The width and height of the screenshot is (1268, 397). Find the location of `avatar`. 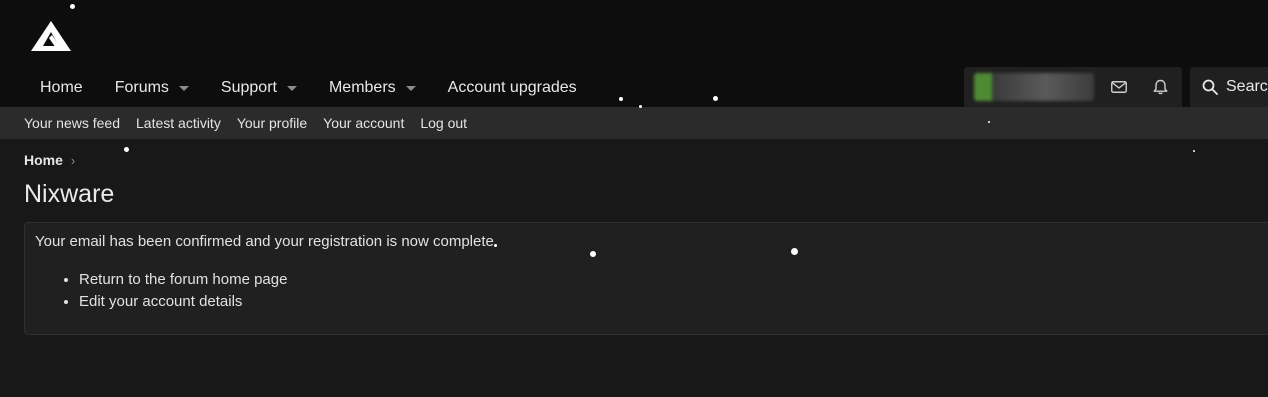

avatar is located at coordinates (1034, 87).